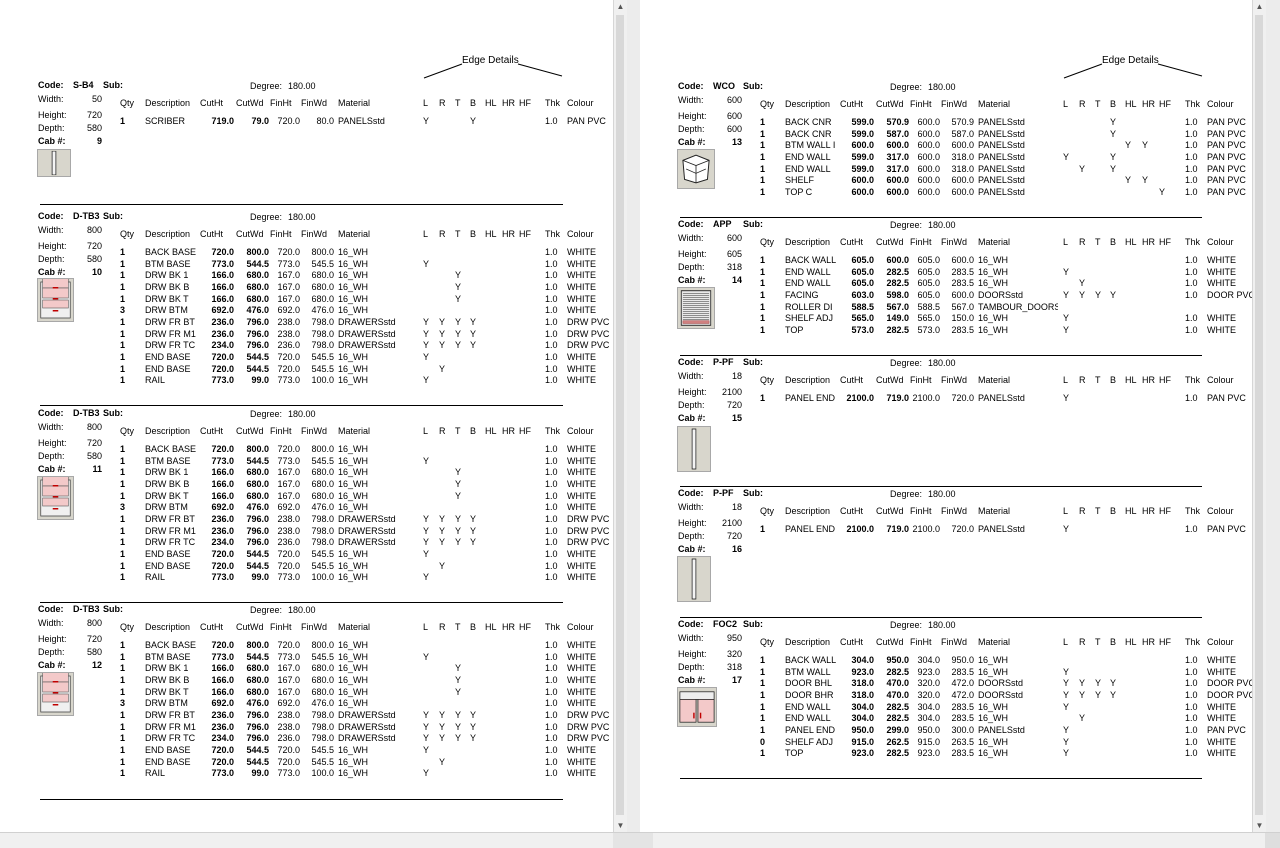 This screenshot has width=1280, height=848. I want to click on cell-description: TOP, so click(794, 329).